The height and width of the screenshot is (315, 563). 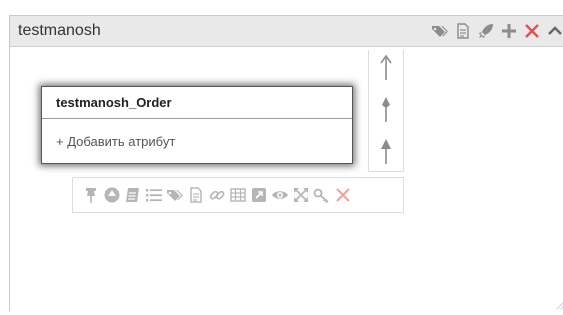 I want to click on circle-arrow-icon, so click(x=112, y=195).